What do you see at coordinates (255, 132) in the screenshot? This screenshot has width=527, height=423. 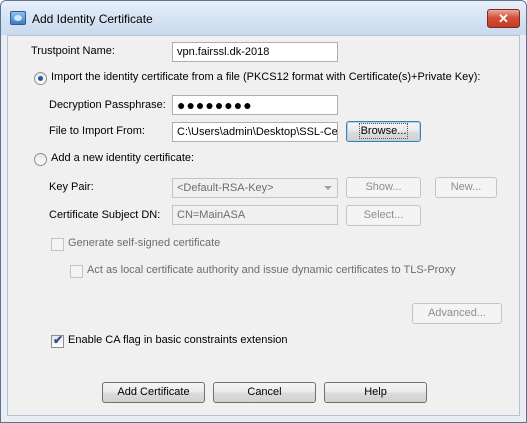 I see `file-path-input: C:\Users\admin\Desktop\SSL-Certificate` at bounding box center [255, 132].